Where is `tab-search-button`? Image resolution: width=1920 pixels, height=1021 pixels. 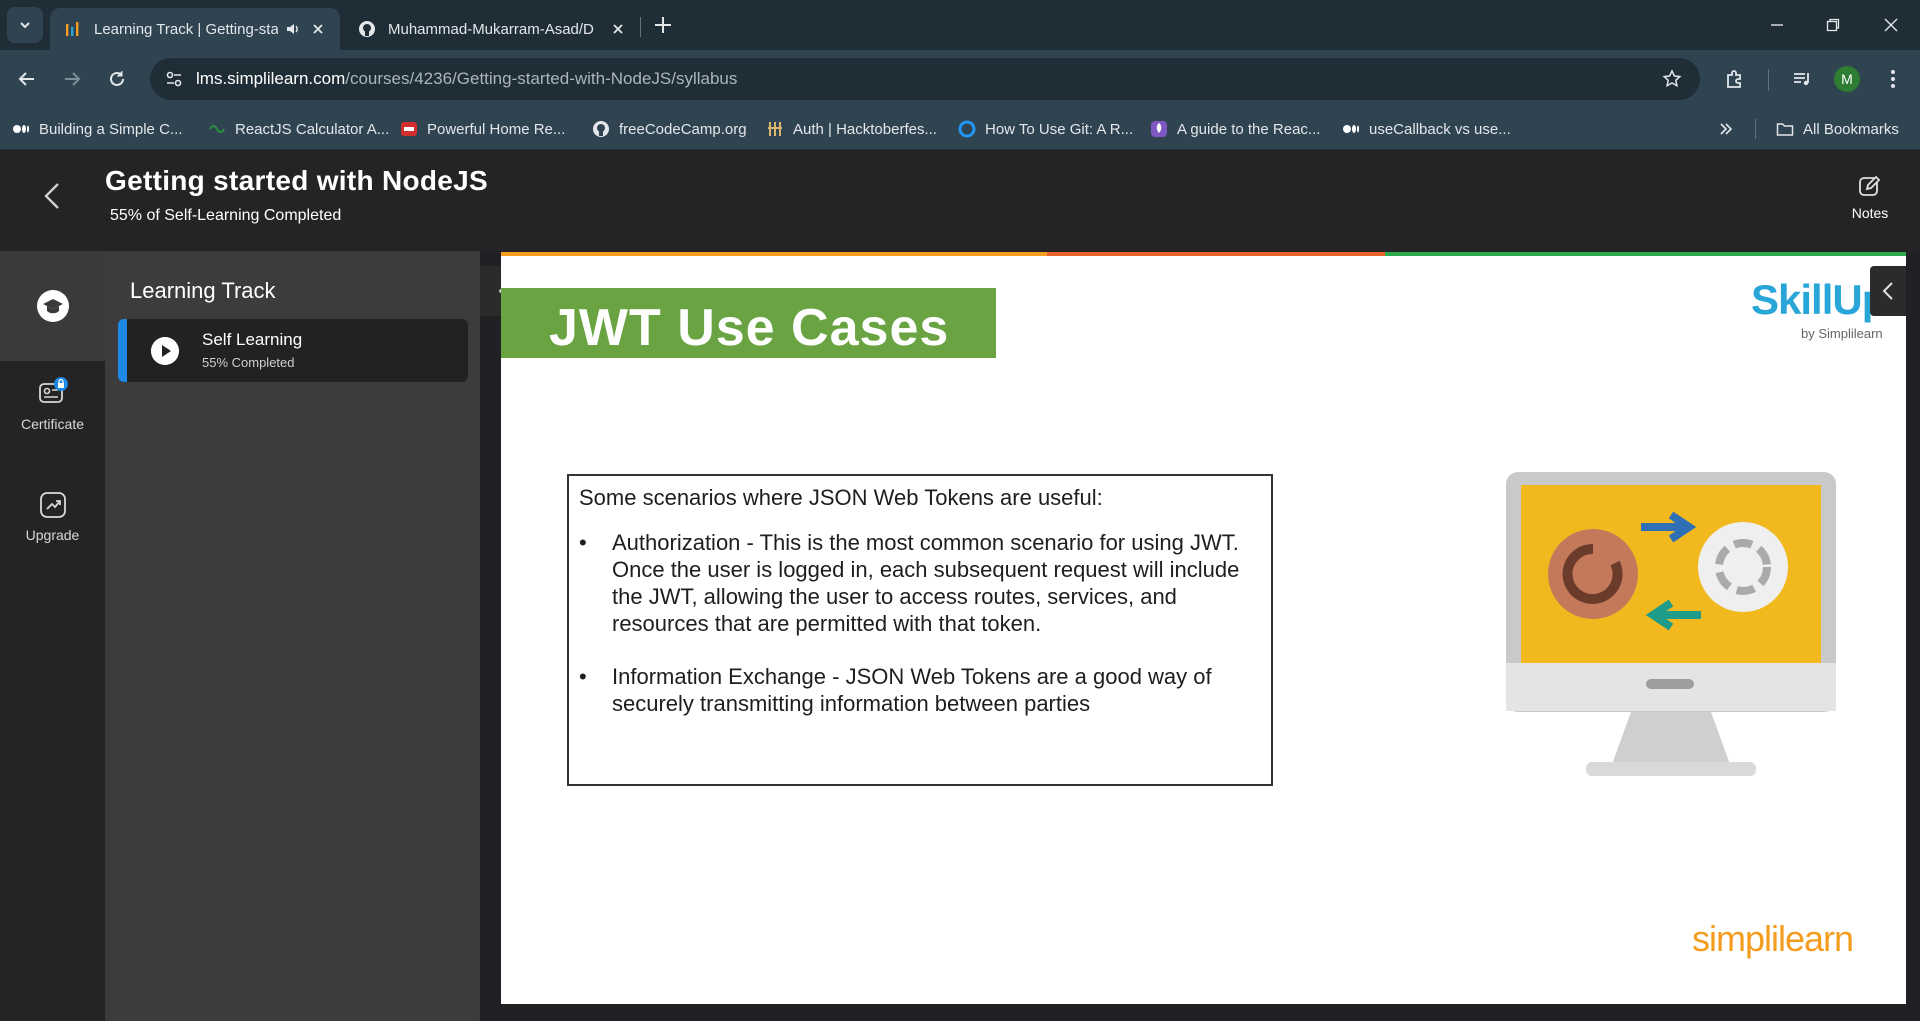
tab-search-button is located at coordinates (25, 25).